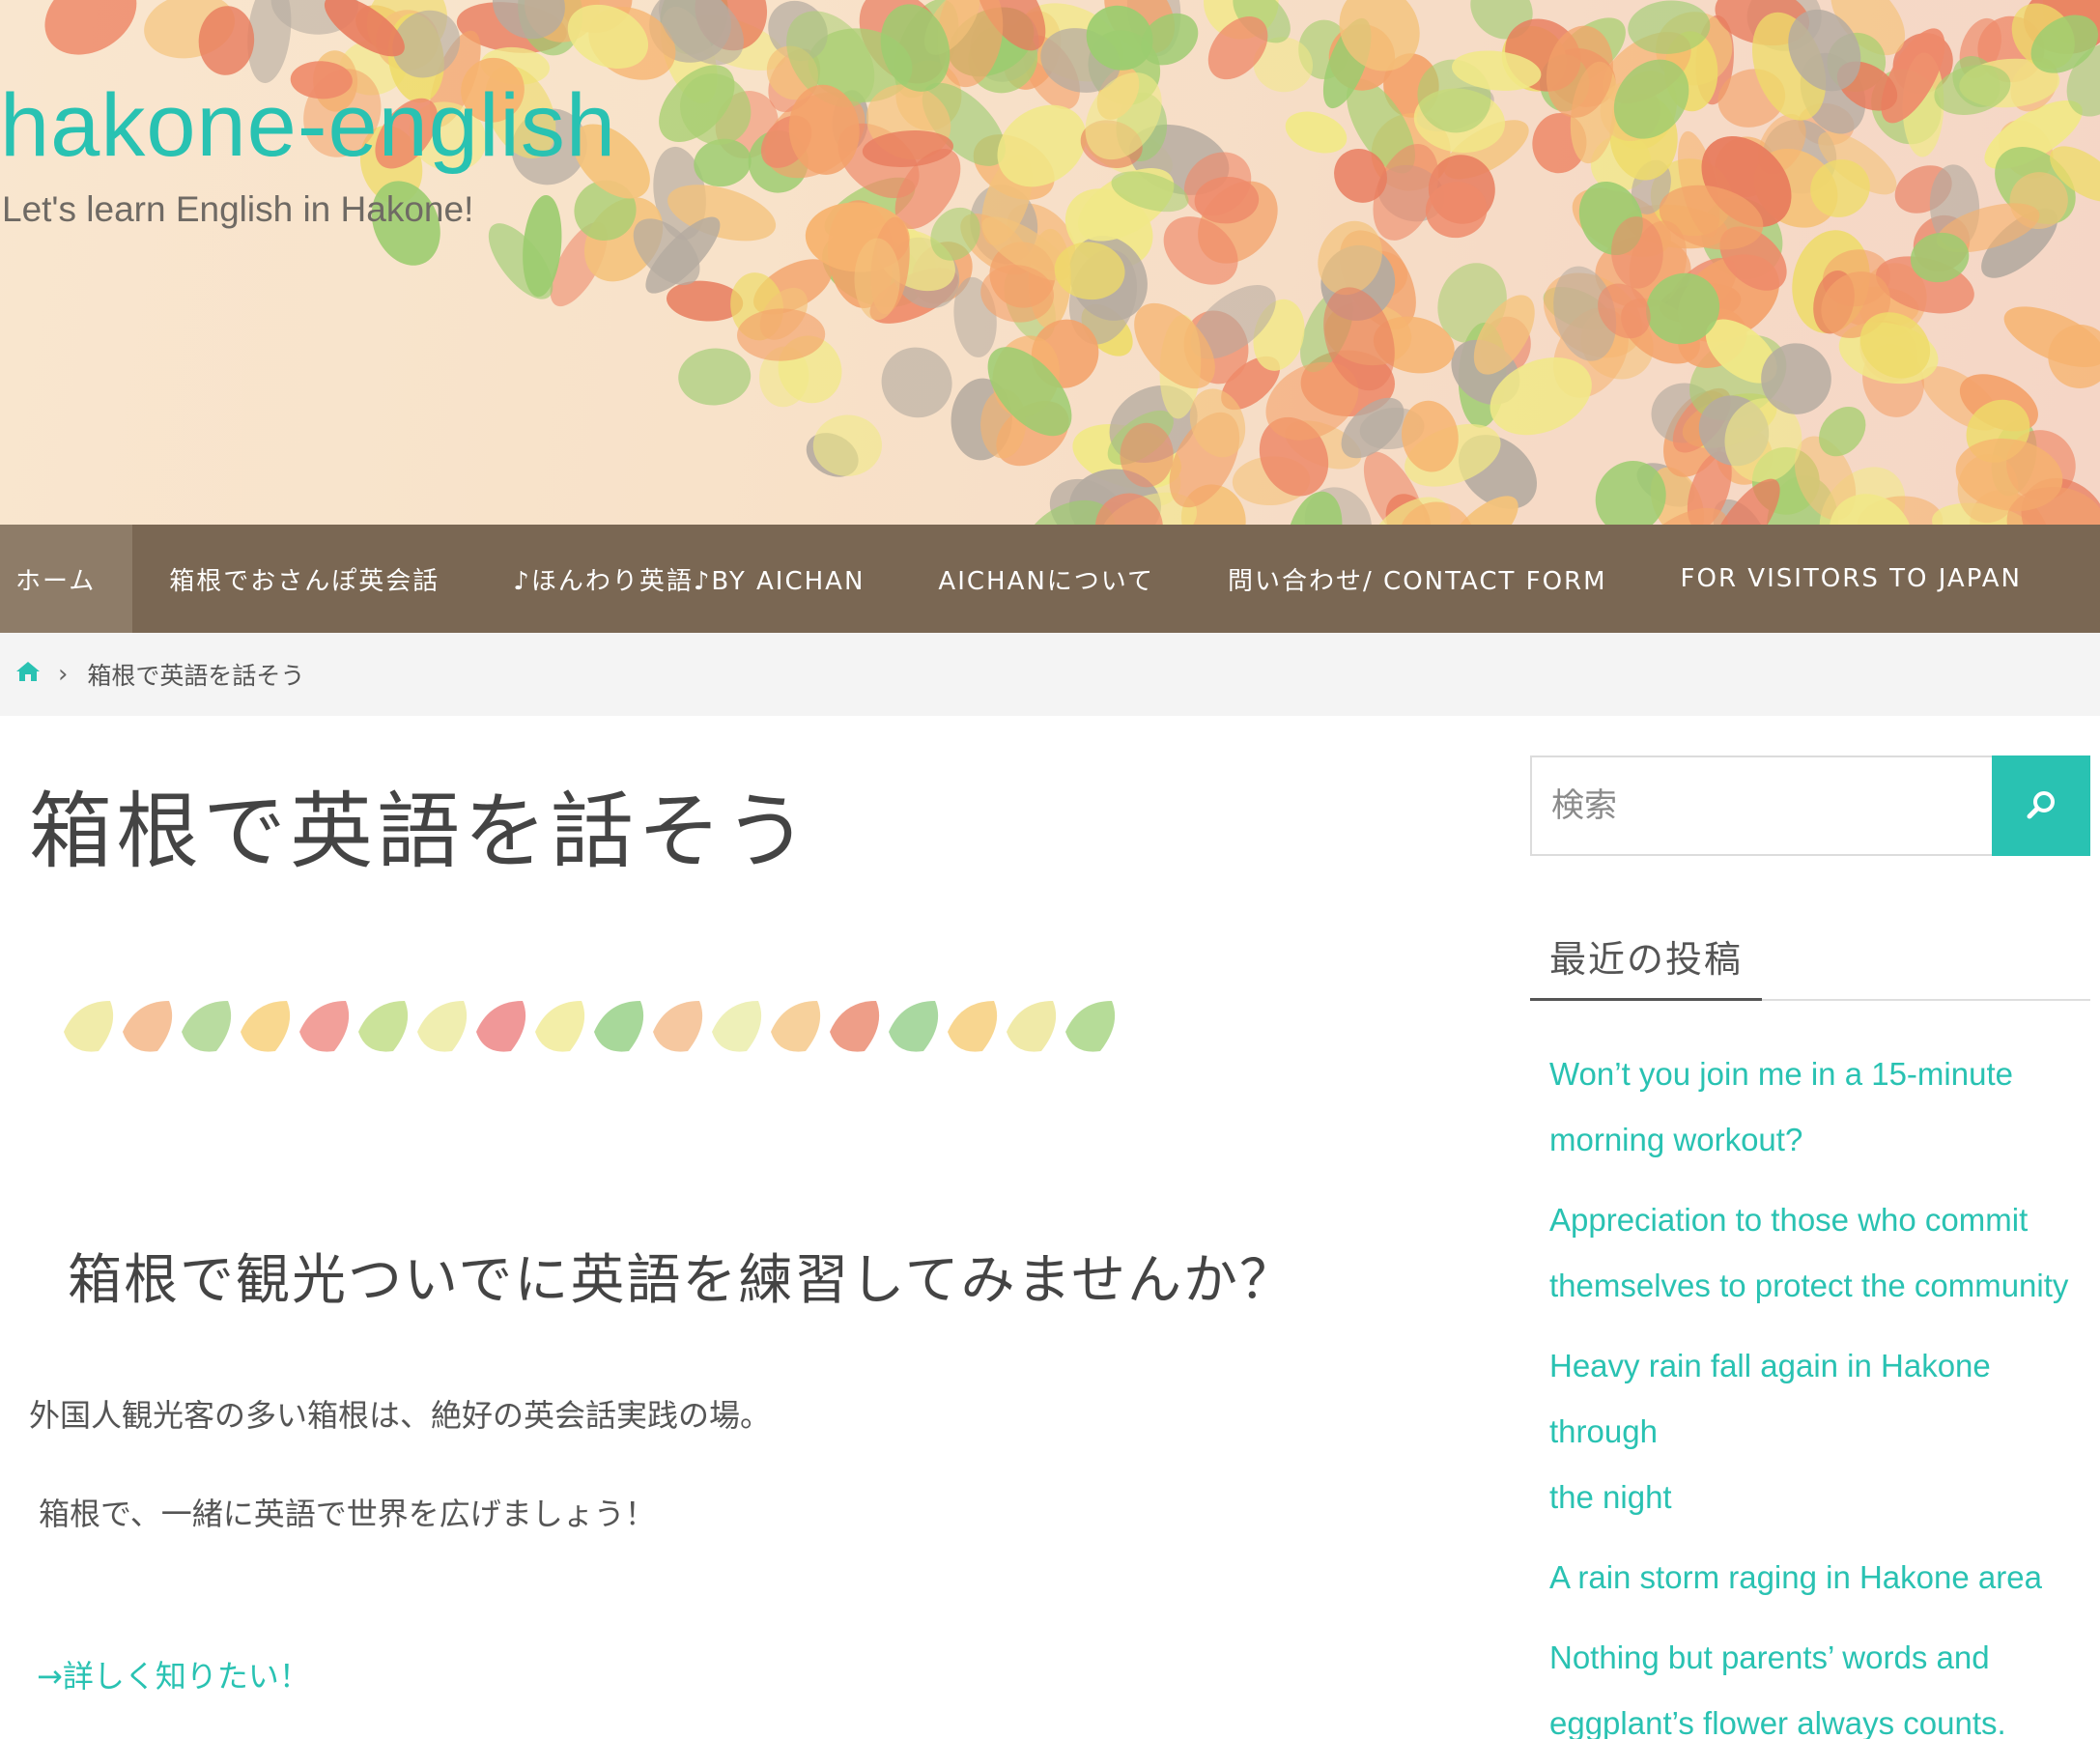 The image size is (2100, 1739). I want to click on nav-item-about-aichan: AICHANについて, so click(1046, 579).